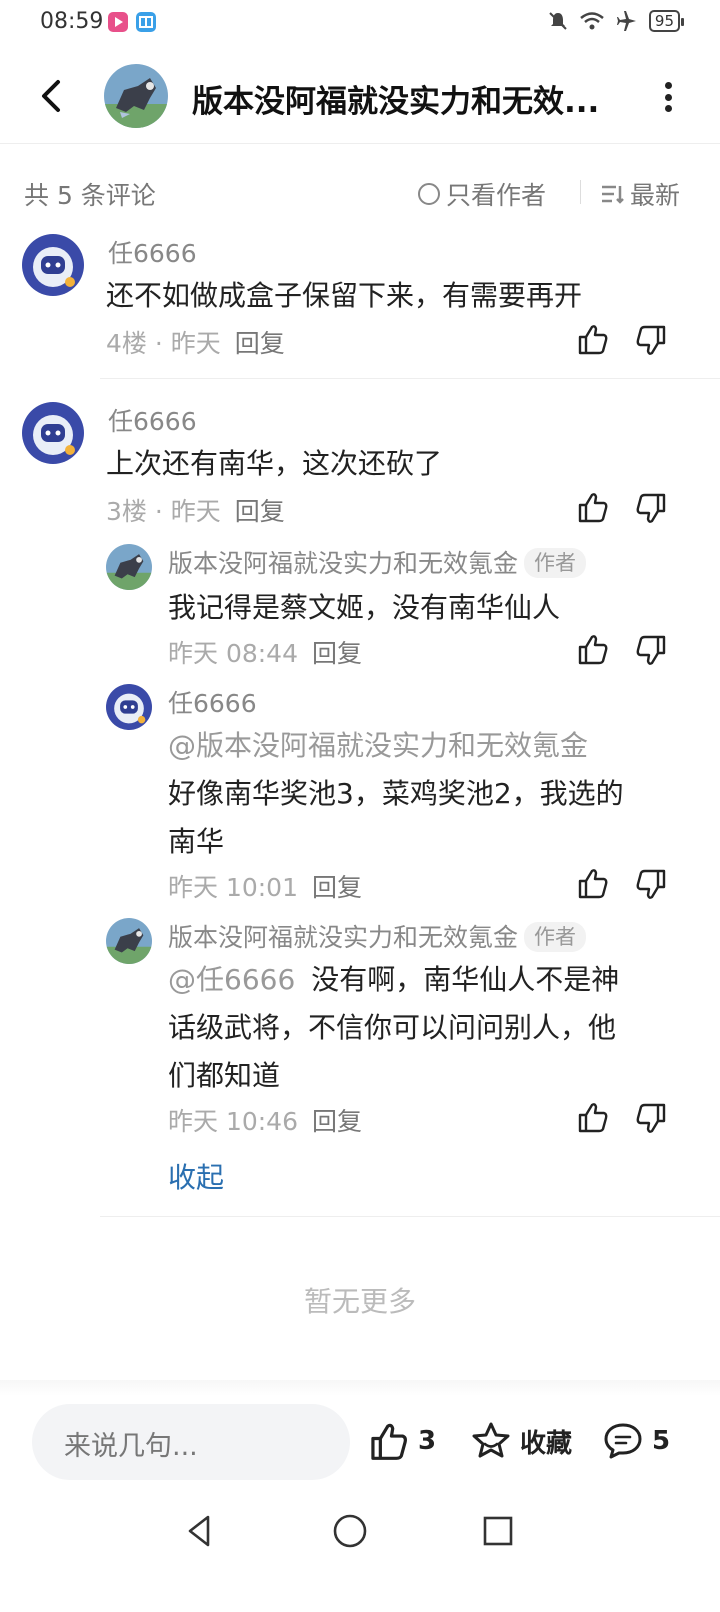 The width and height of the screenshot is (720, 1612). I want to click on like-button: 3, so click(402, 1441).